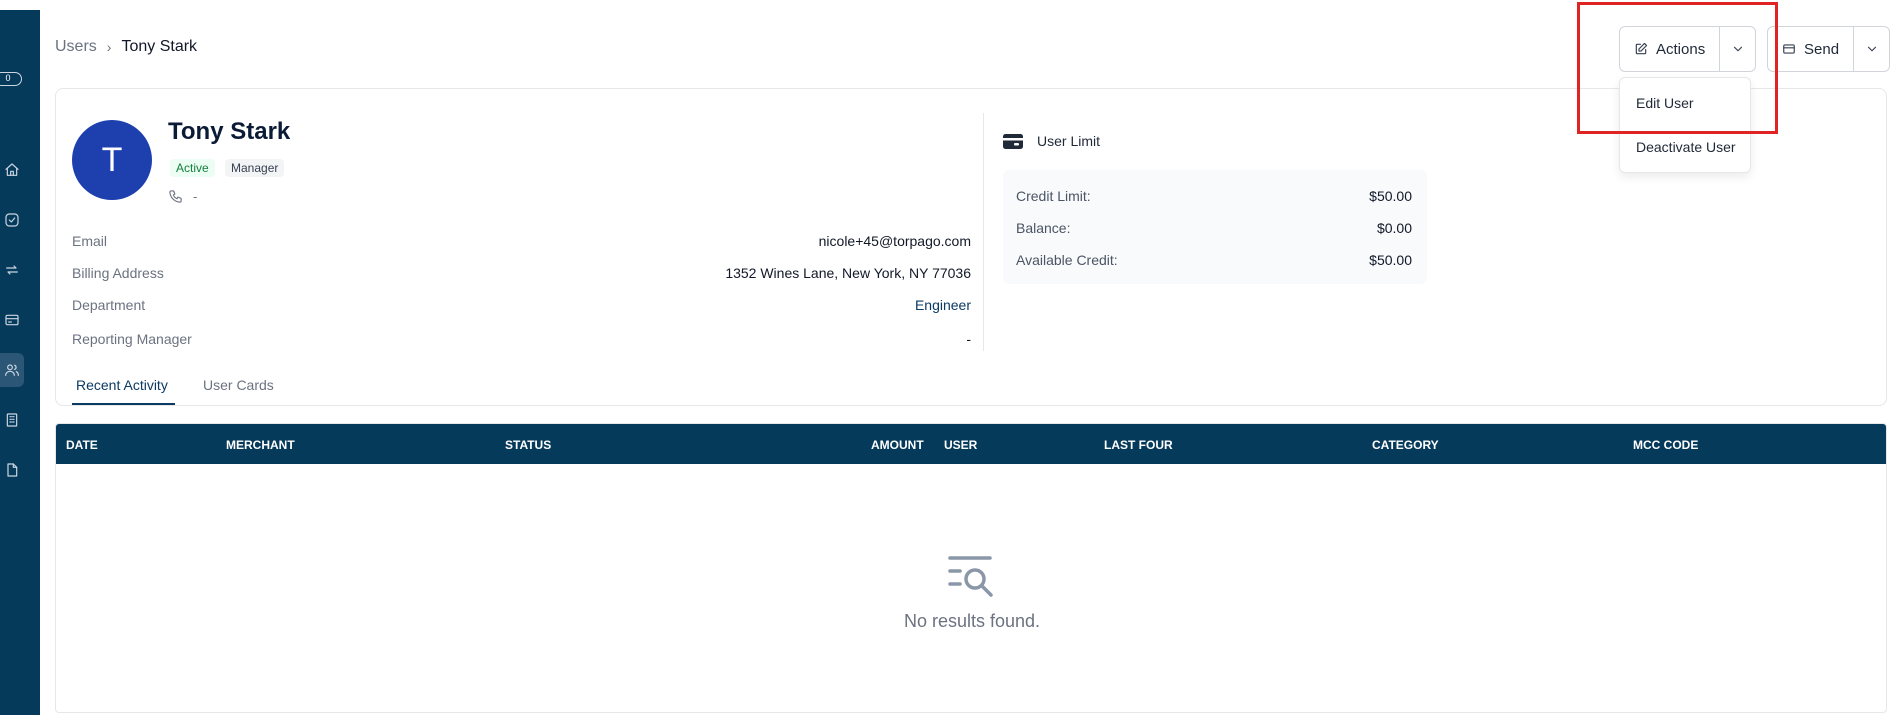 The image size is (1900, 715). What do you see at coordinates (1822, 49) in the screenshot?
I see `send-button-label: Send` at bounding box center [1822, 49].